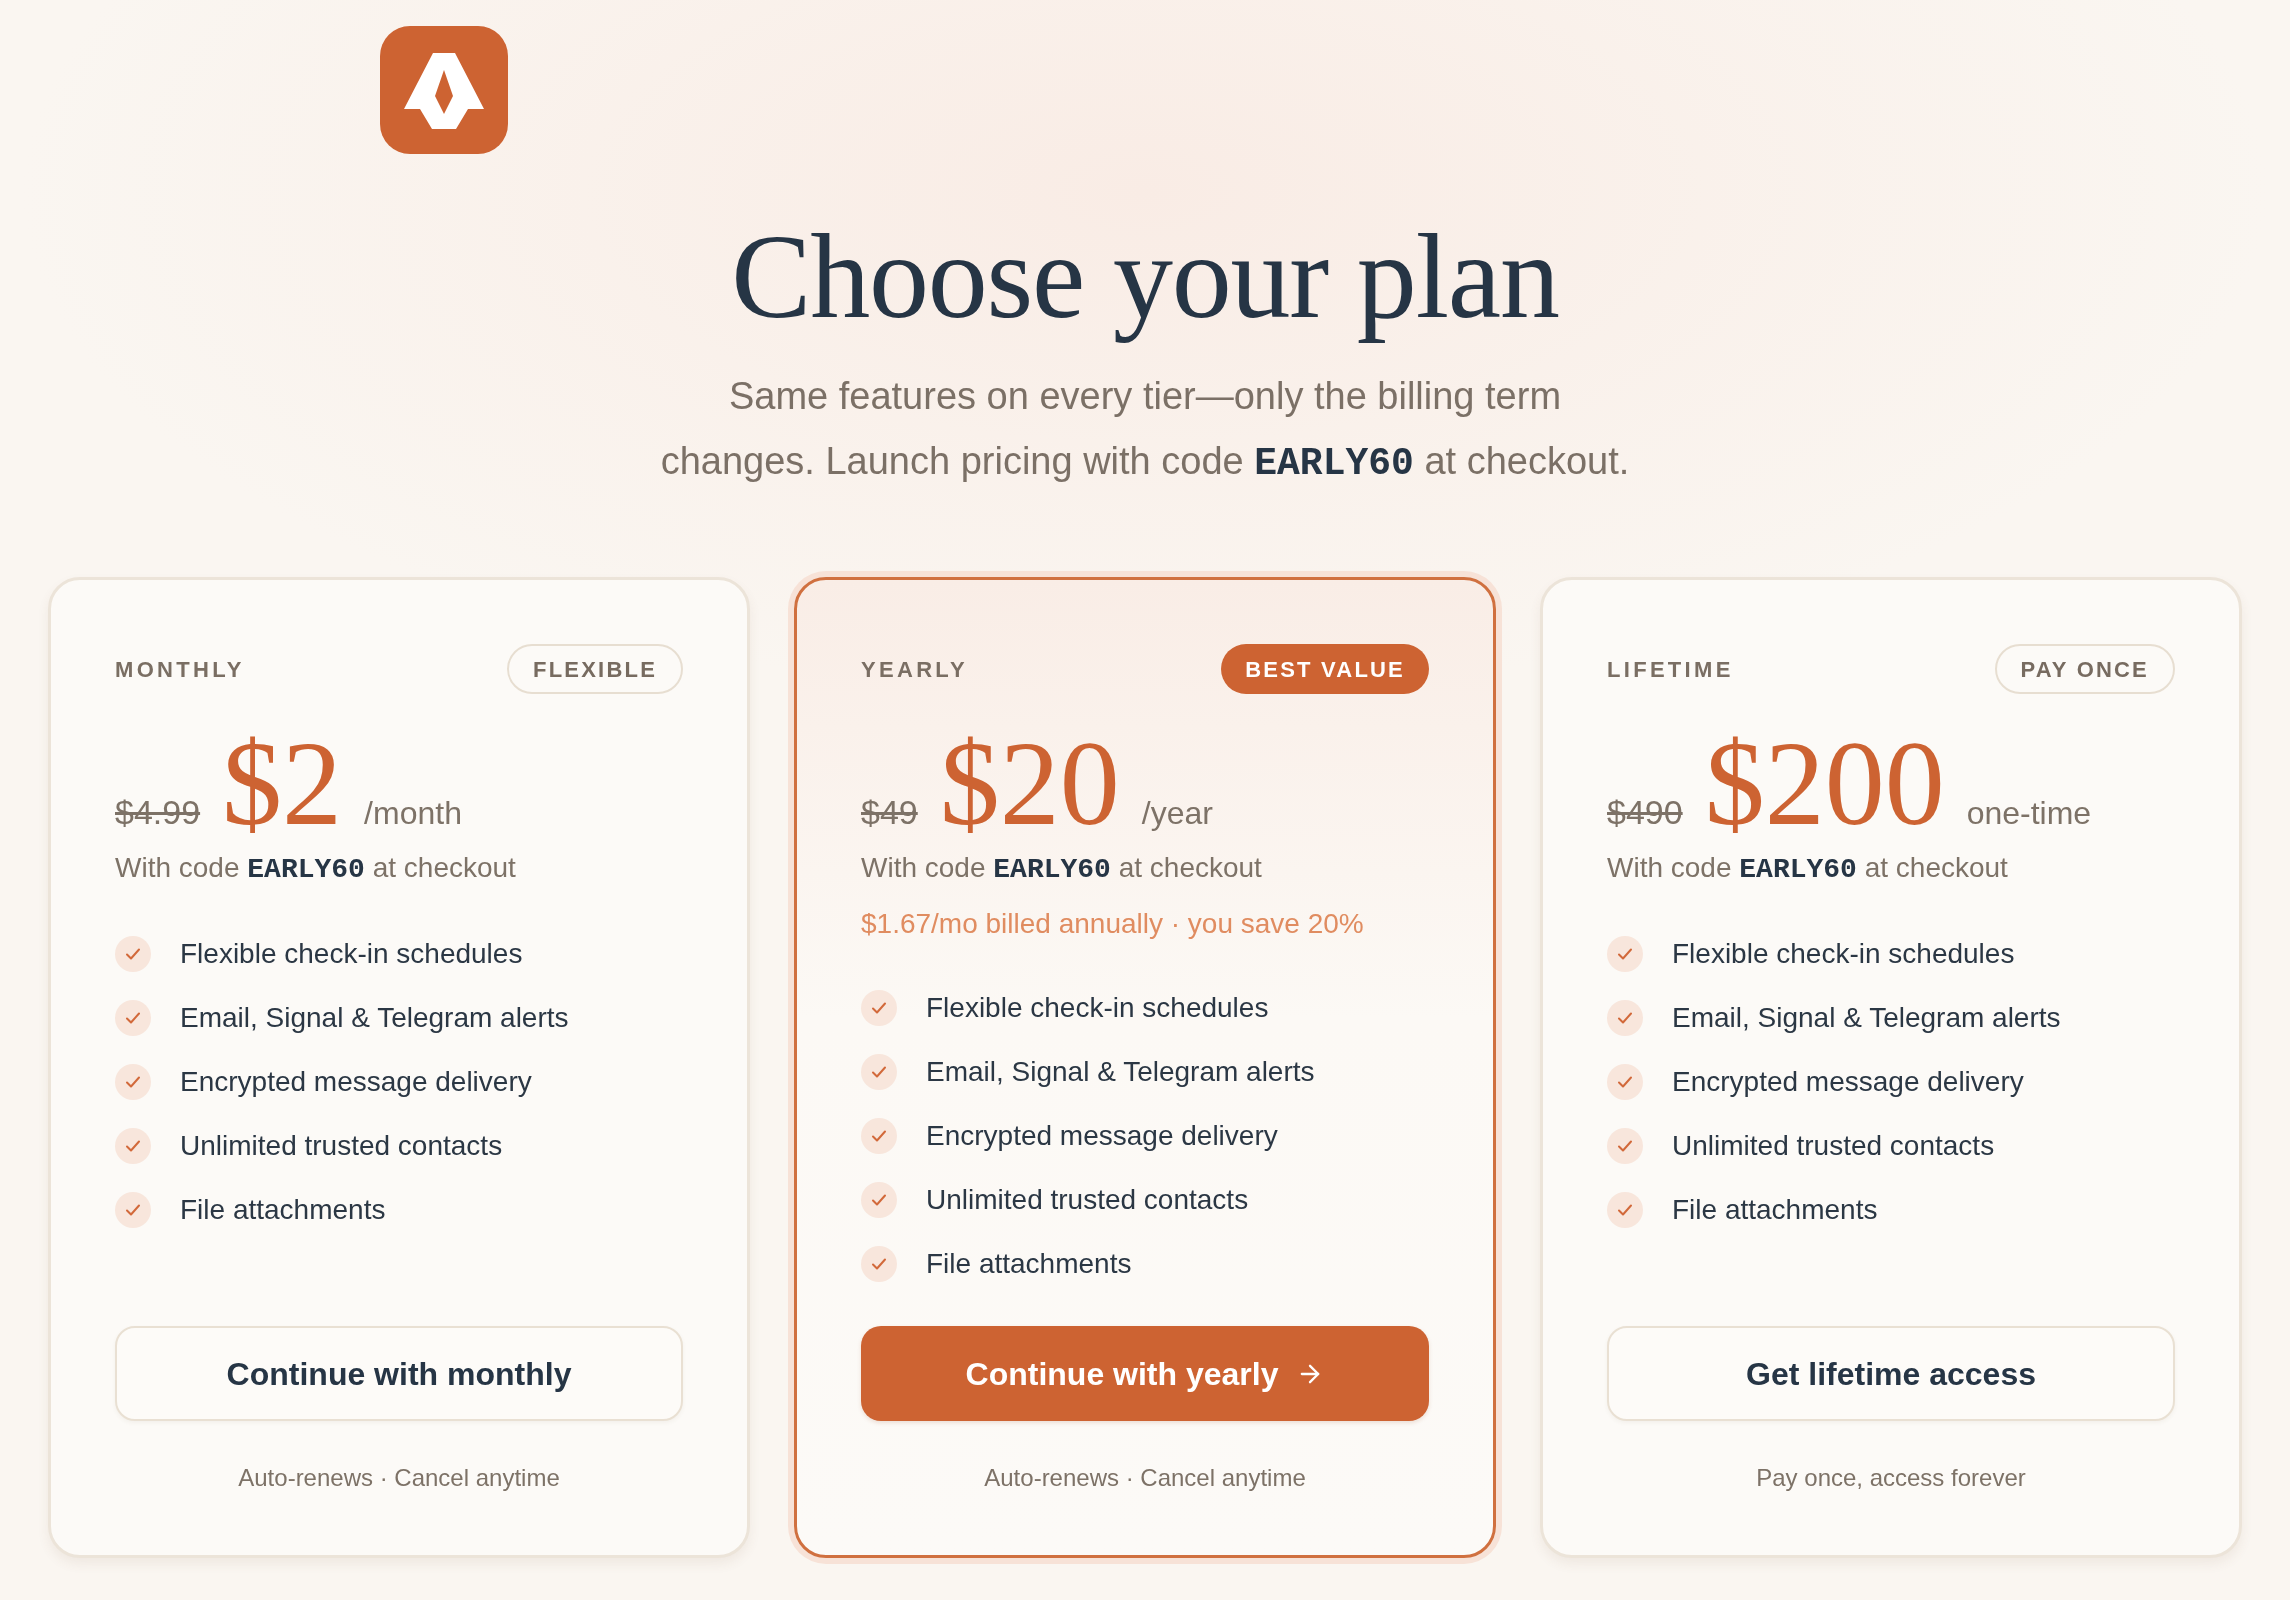 The height and width of the screenshot is (1600, 2290). I want to click on original-price: $4.99, so click(158, 812).